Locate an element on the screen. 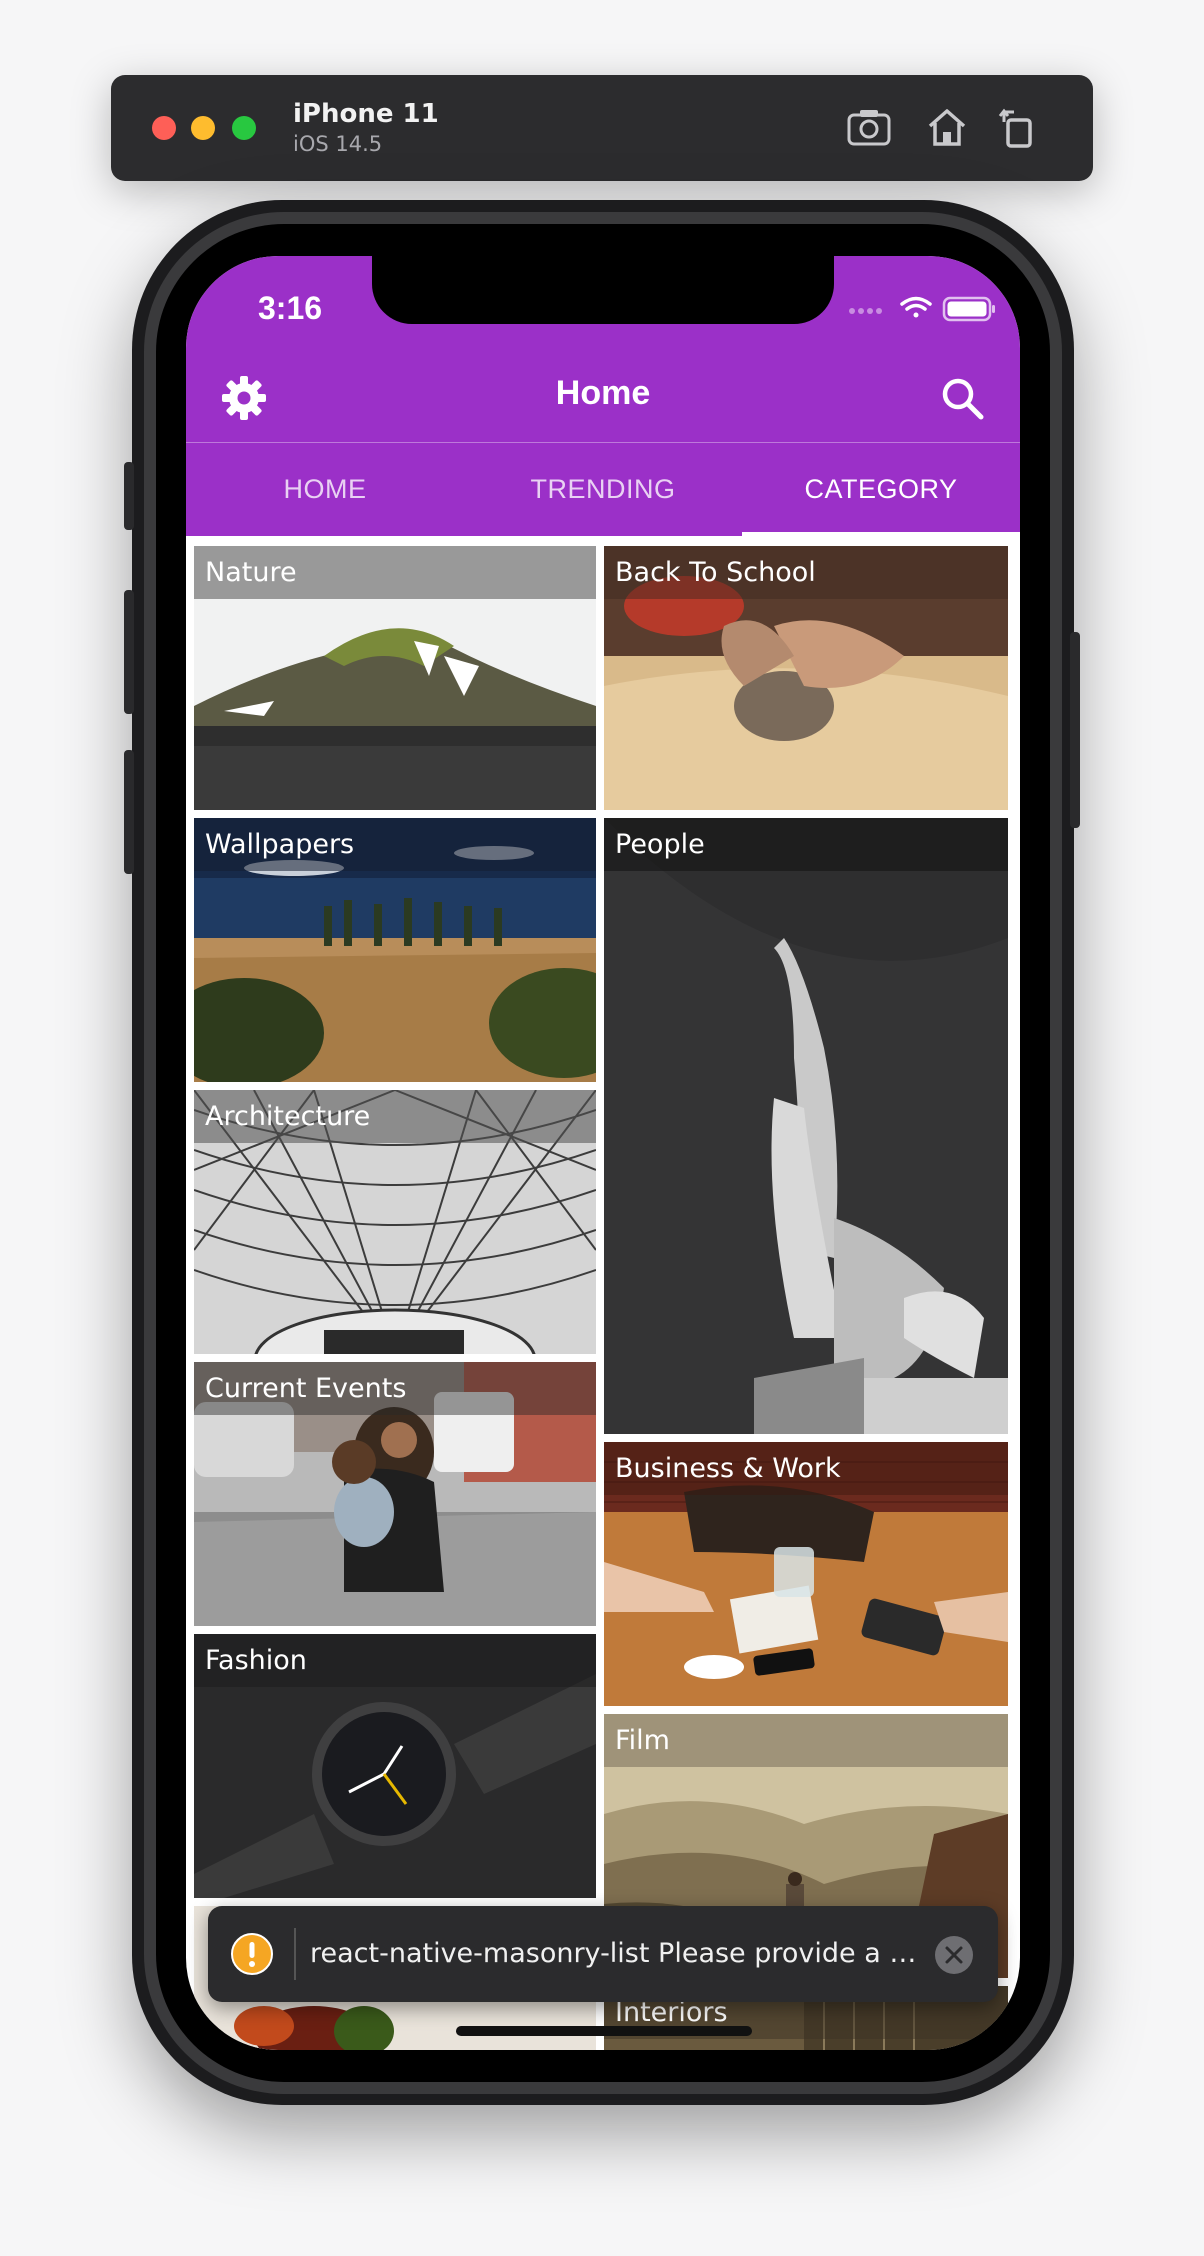 This screenshot has width=1204, height=2256. wifi-icon is located at coordinates (916, 307).